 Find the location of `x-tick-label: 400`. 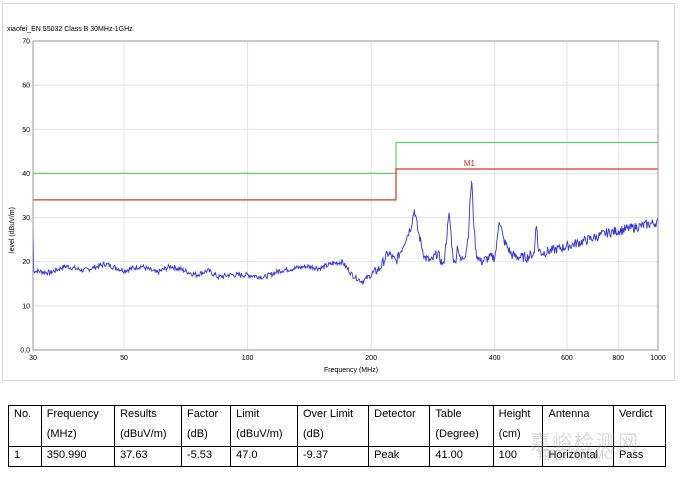

x-tick-label: 400 is located at coordinates (495, 358).